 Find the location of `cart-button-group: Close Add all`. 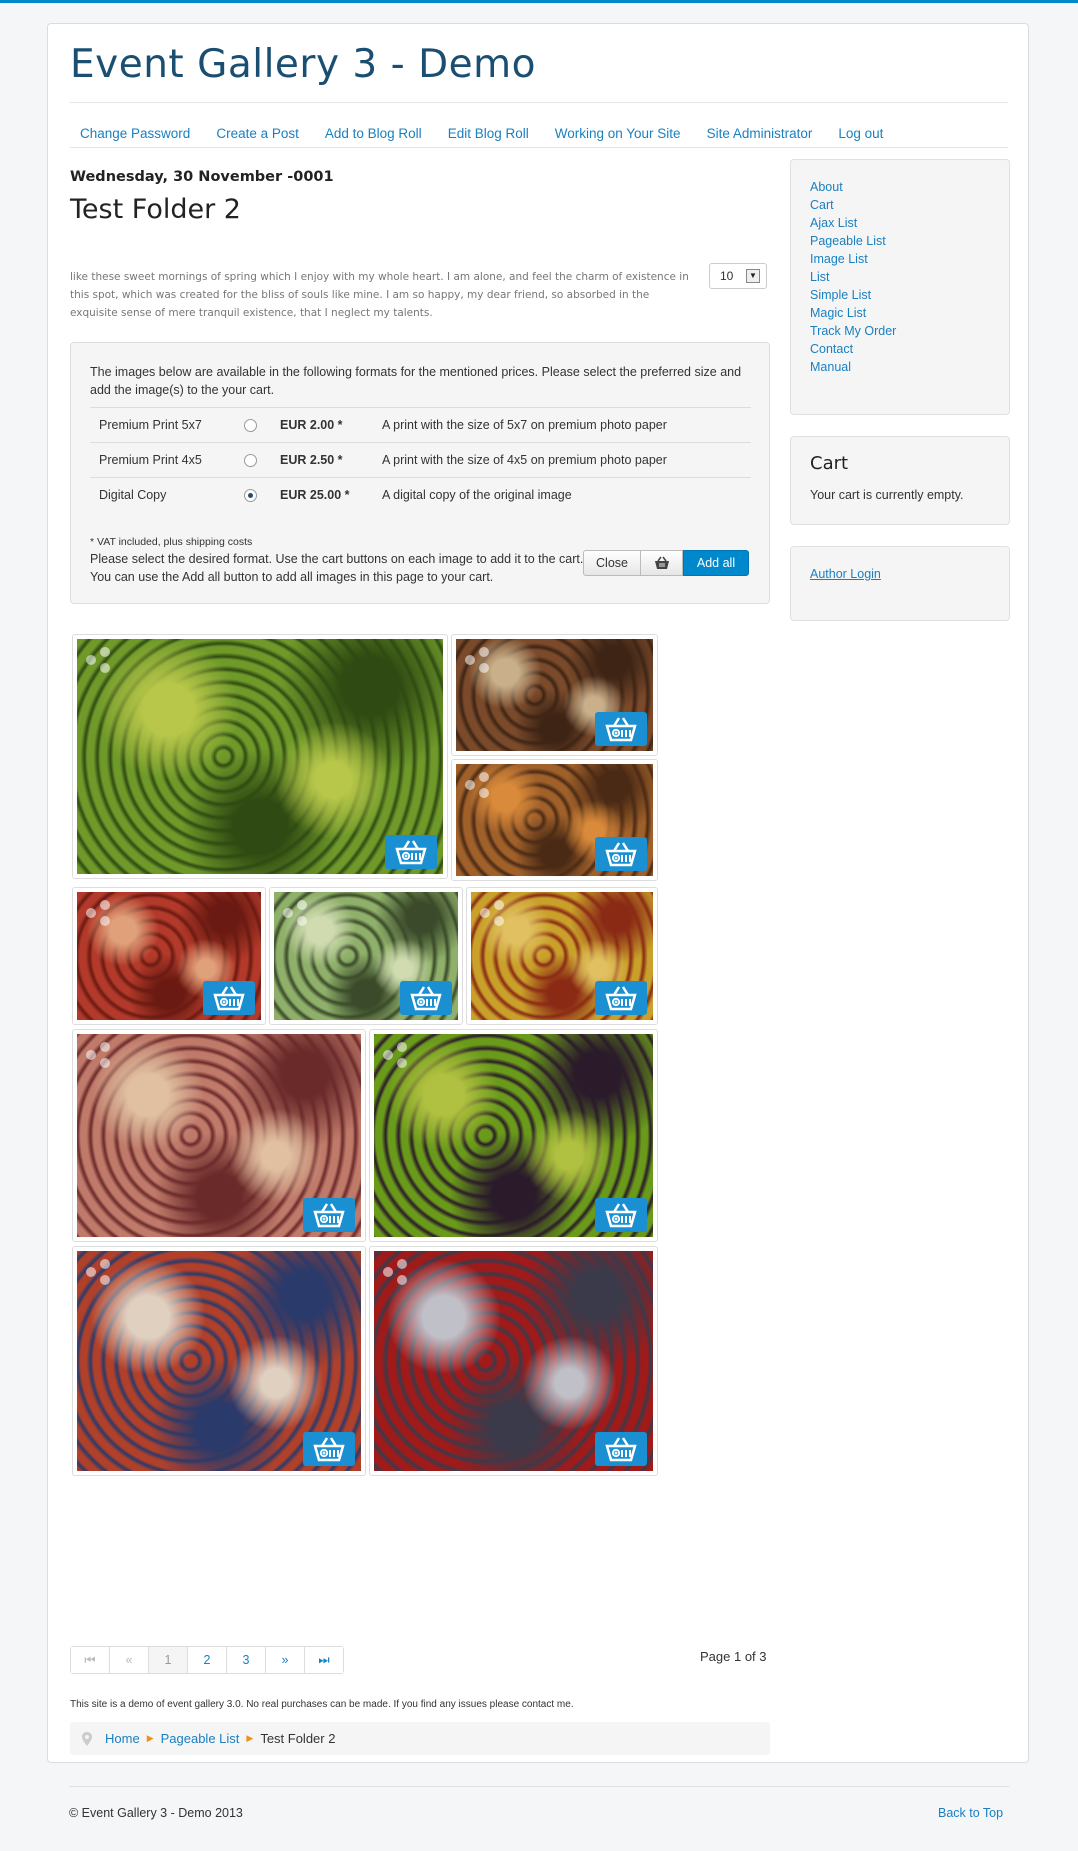

cart-button-group: Close Add all is located at coordinates (666, 563).